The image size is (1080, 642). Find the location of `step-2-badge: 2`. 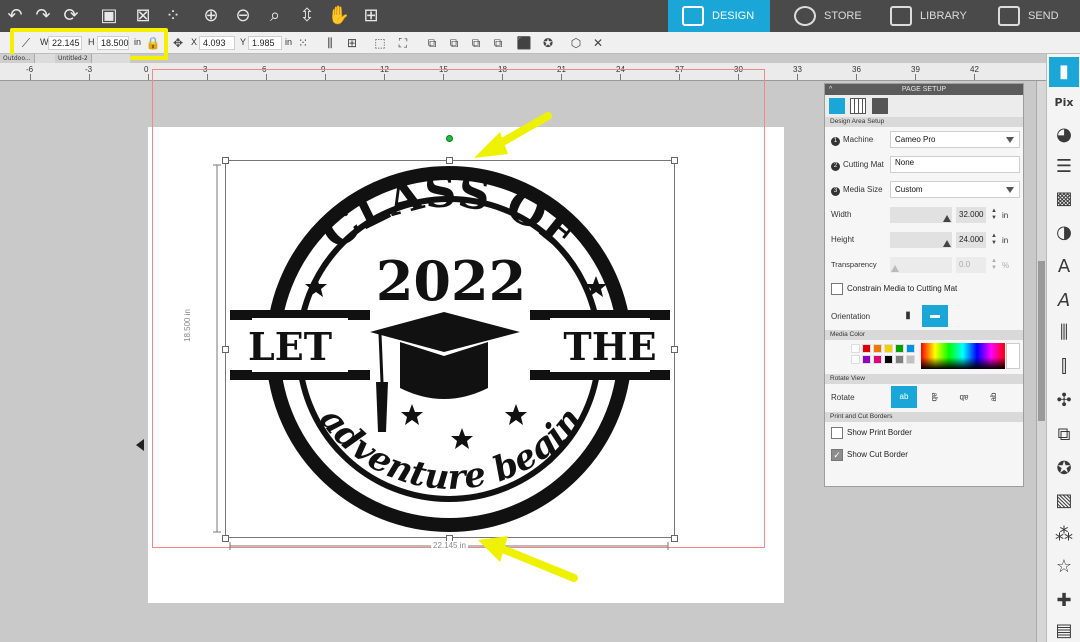

step-2-badge: 2 is located at coordinates (835, 165).